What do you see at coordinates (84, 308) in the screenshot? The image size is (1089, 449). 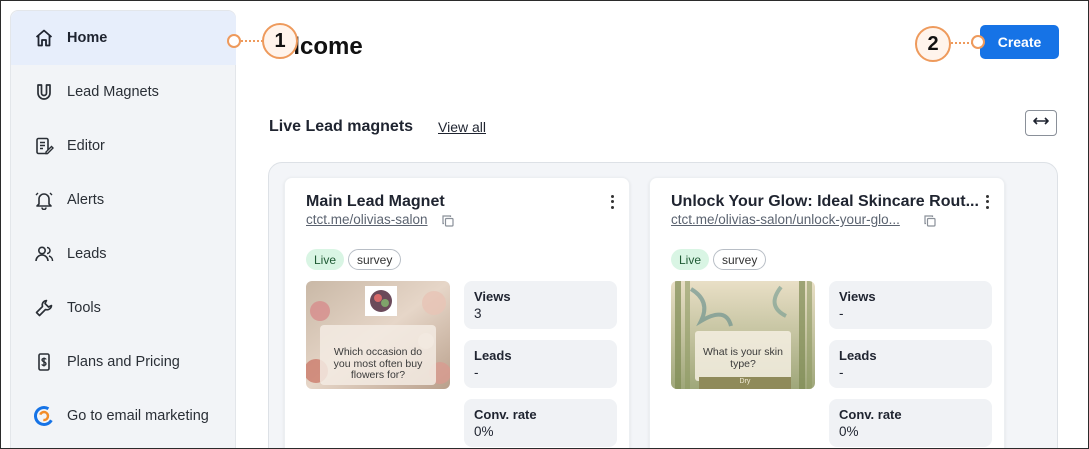 I see `sidebar-item-label: Tools` at bounding box center [84, 308].